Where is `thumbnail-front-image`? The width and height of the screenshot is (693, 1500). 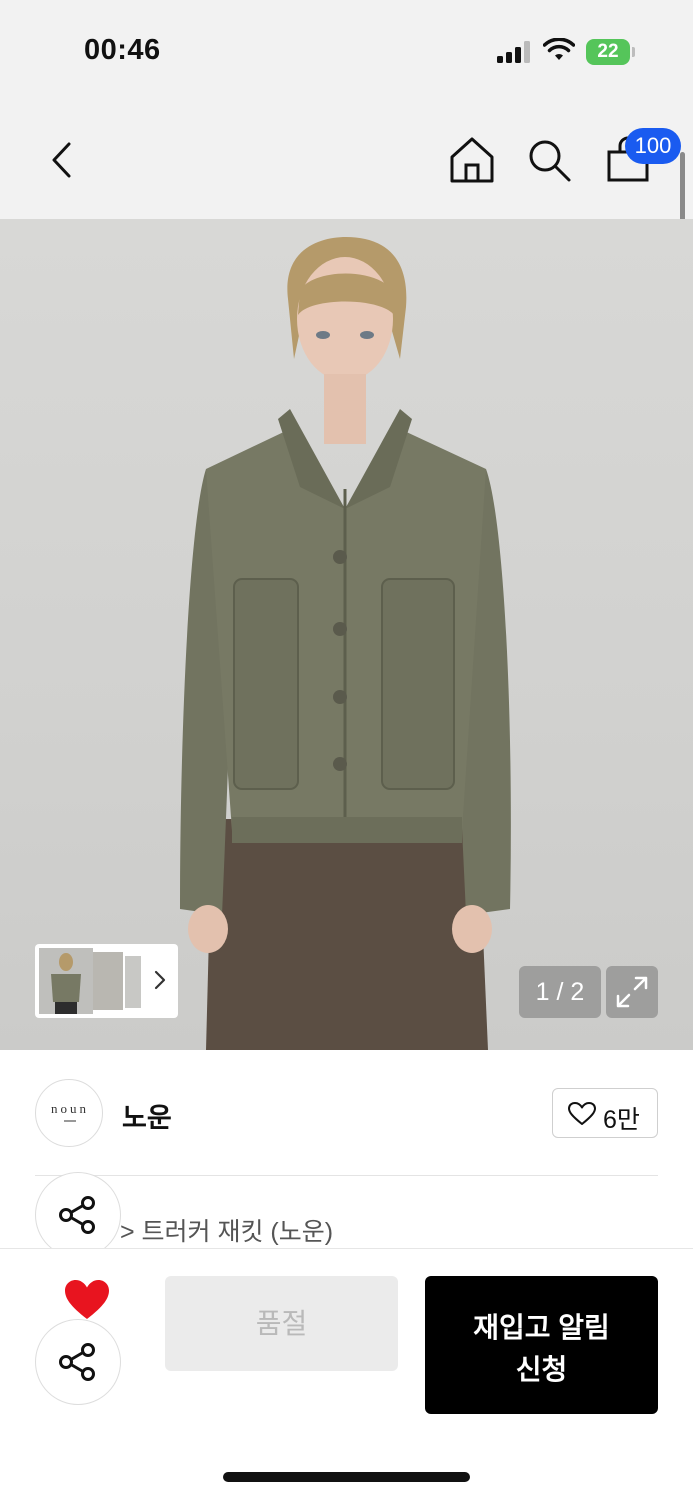
thumbnail-front-image is located at coordinates (66, 983).